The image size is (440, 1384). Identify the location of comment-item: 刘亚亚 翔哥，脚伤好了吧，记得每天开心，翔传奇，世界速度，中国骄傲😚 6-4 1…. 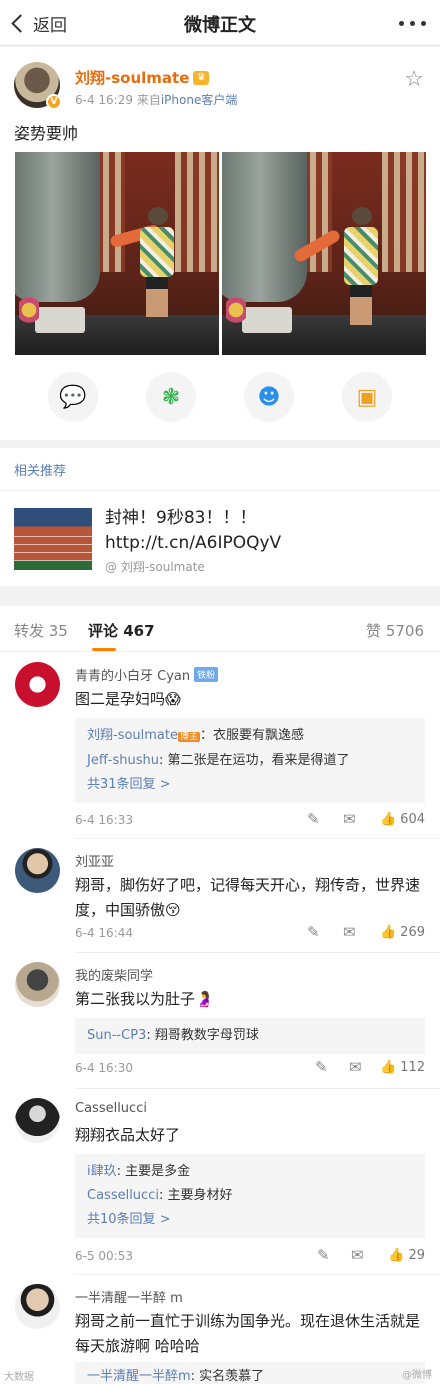
(220, 895).